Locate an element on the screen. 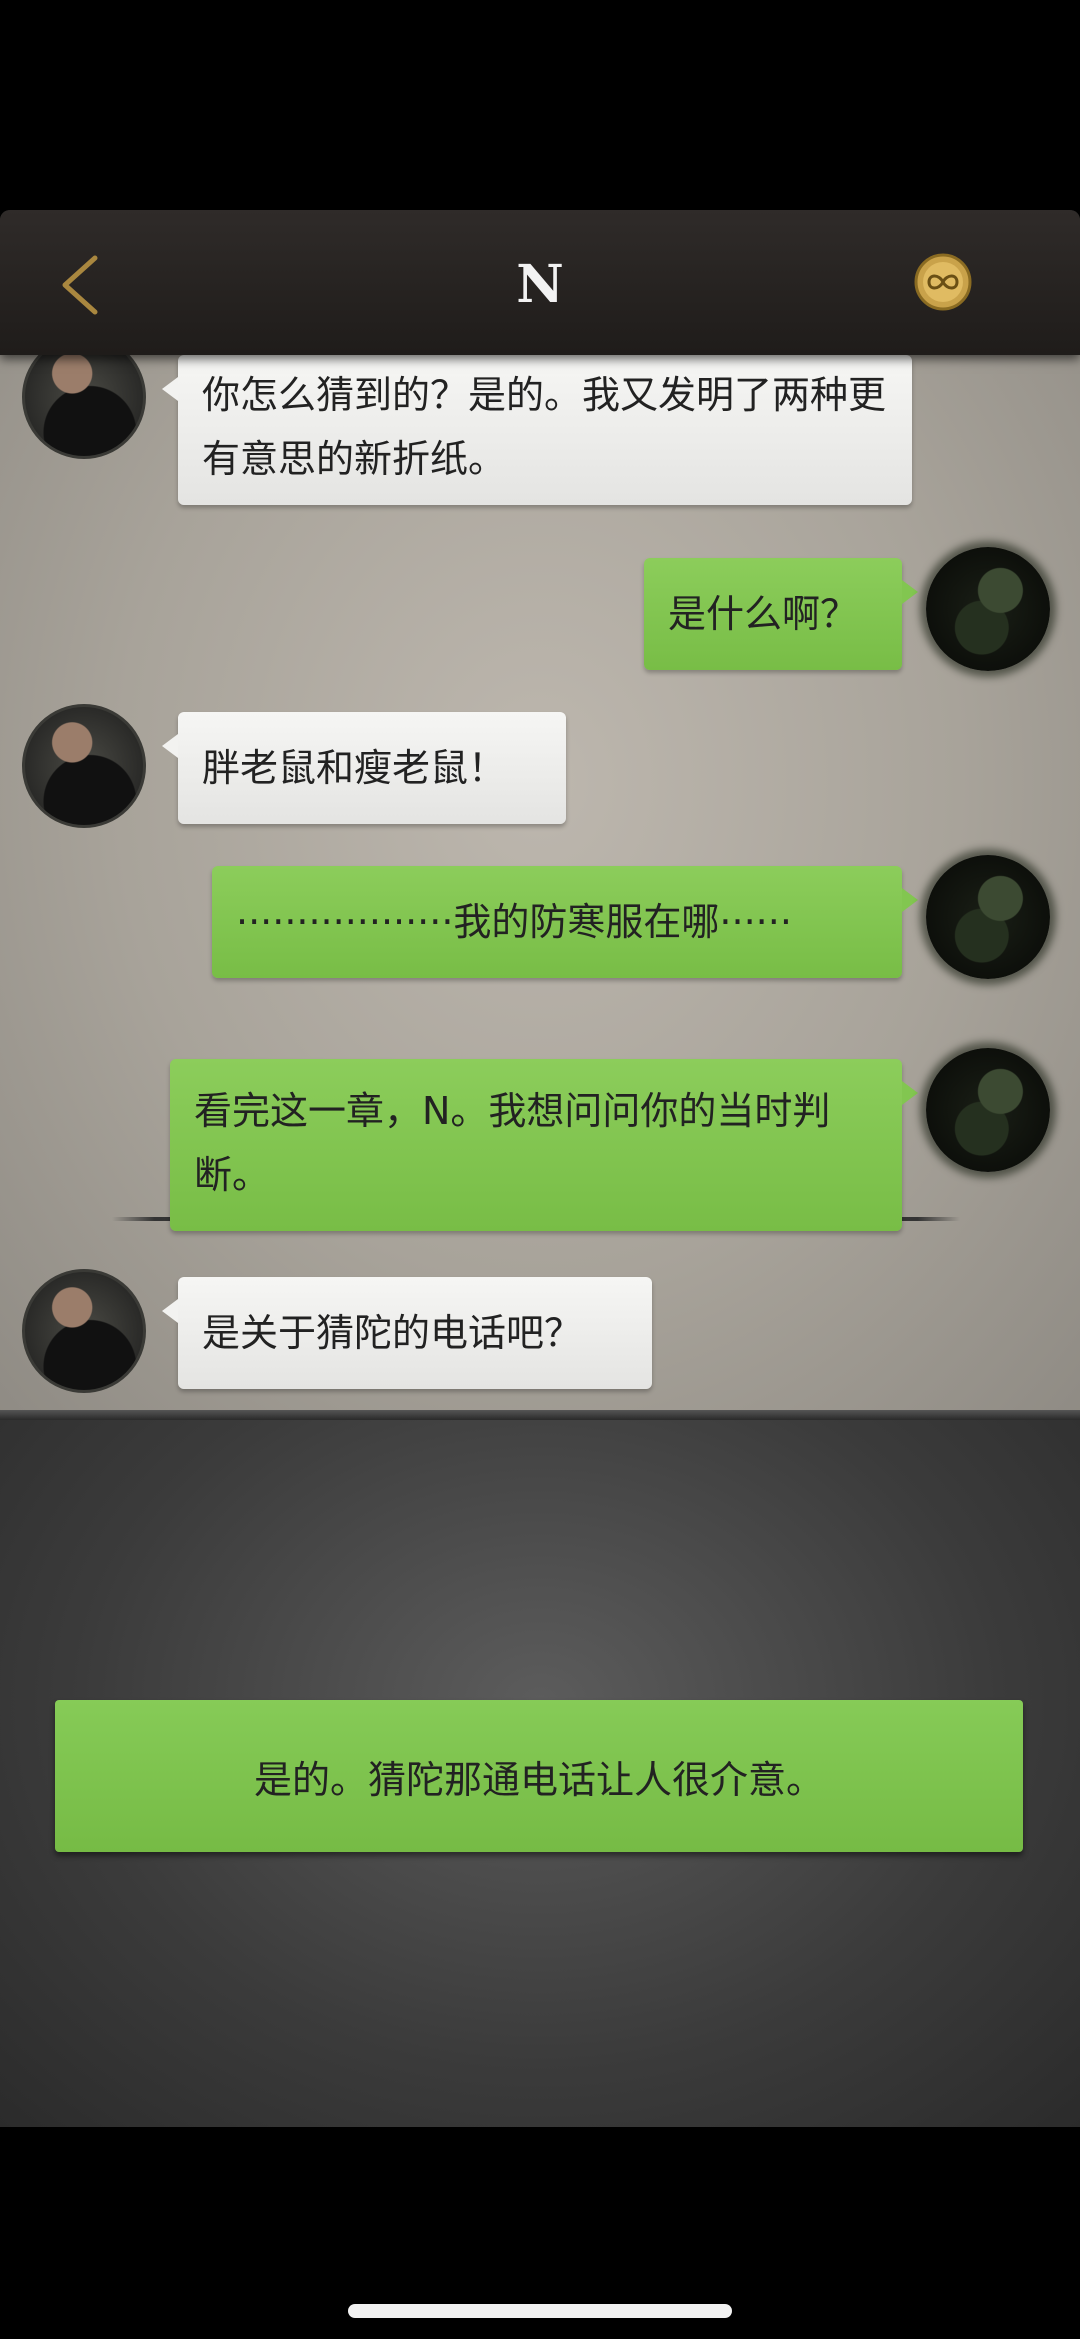  message-bubble: 是关于猜陀的电话吧？ is located at coordinates (407, 1333).